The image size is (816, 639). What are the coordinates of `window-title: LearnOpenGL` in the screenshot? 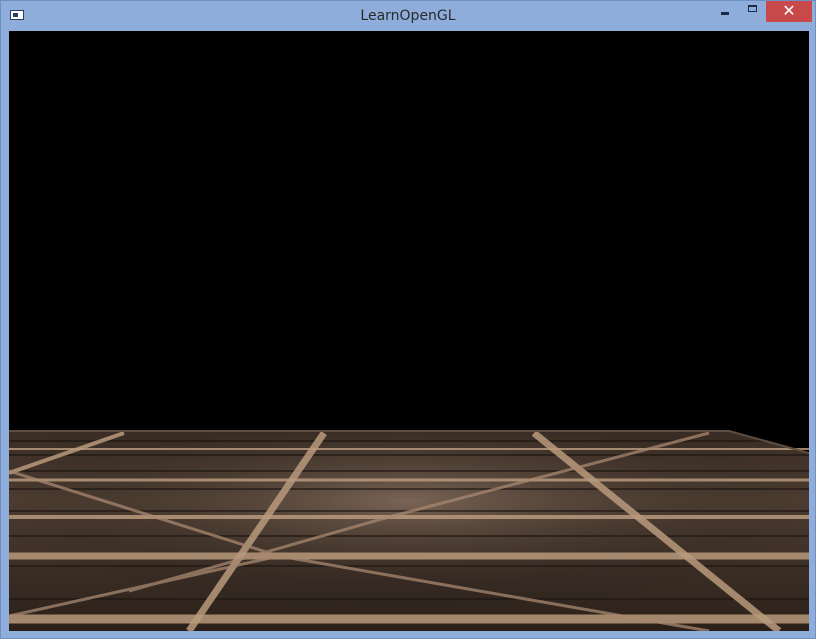 It's located at (408, 16).